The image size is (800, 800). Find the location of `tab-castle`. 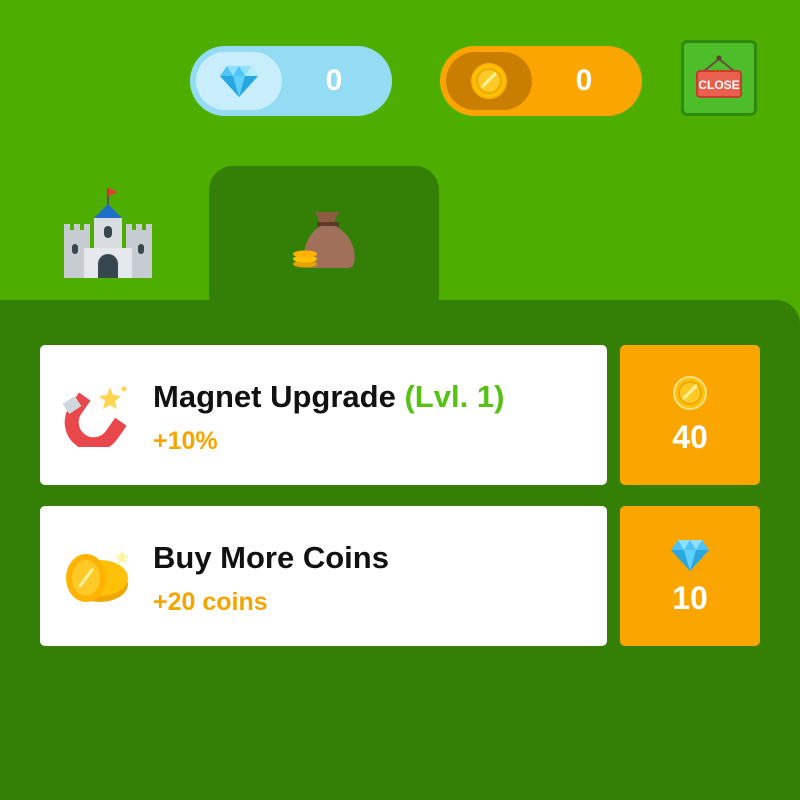

tab-castle is located at coordinates (104, 234).